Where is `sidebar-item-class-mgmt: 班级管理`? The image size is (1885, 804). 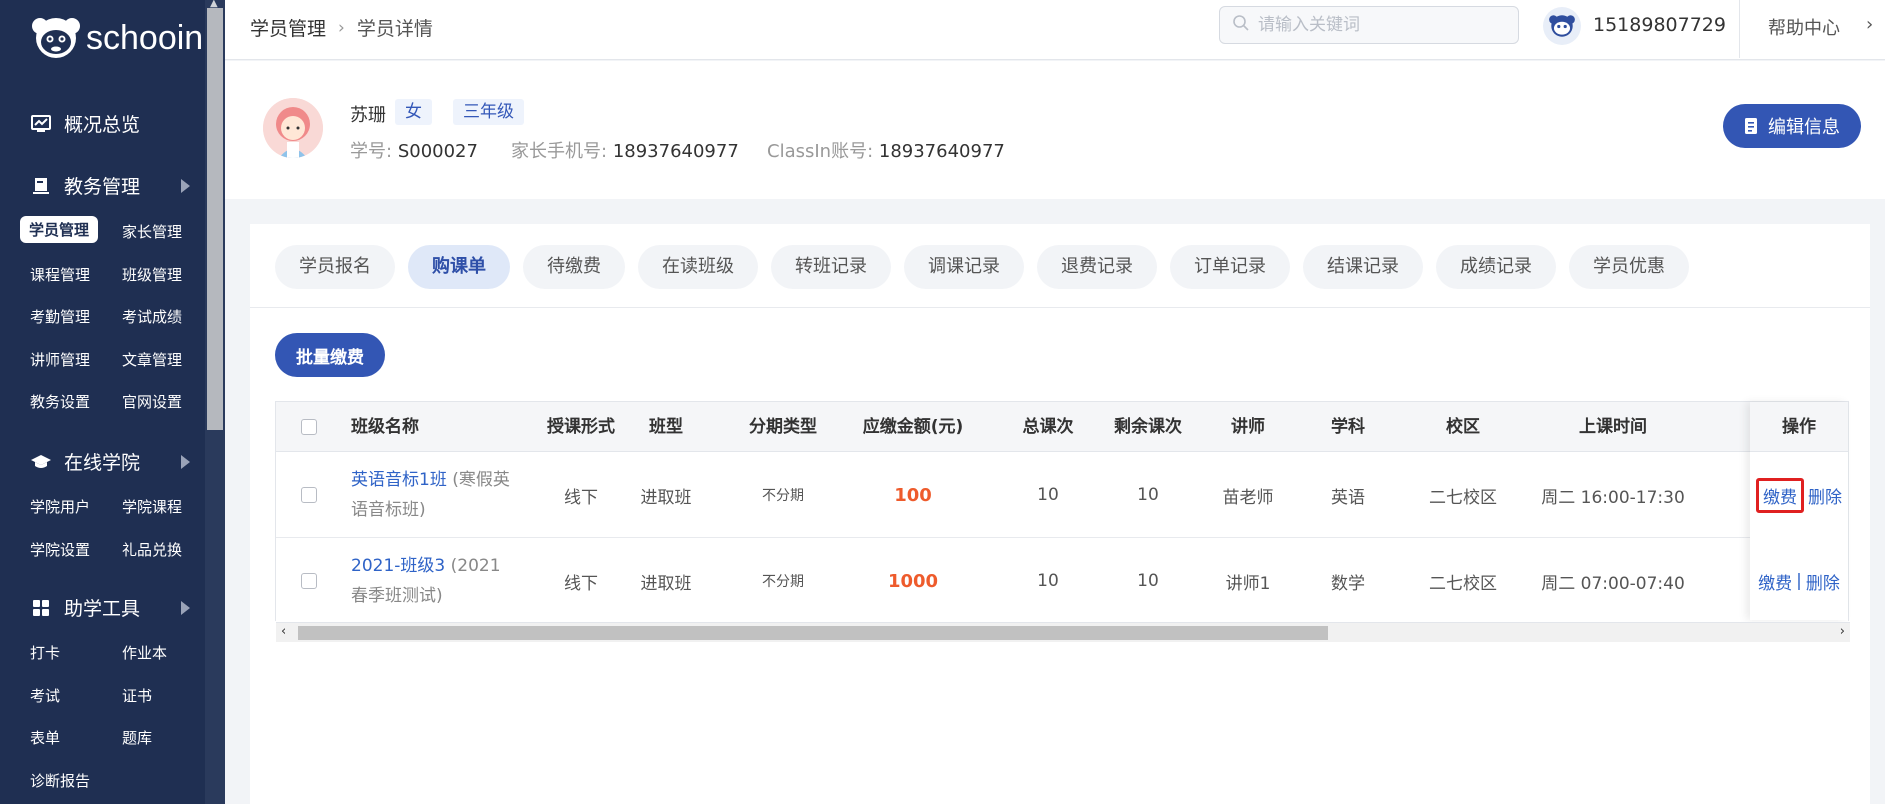
sidebar-item-class-mgmt: 班级管理 is located at coordinates (152, 274).